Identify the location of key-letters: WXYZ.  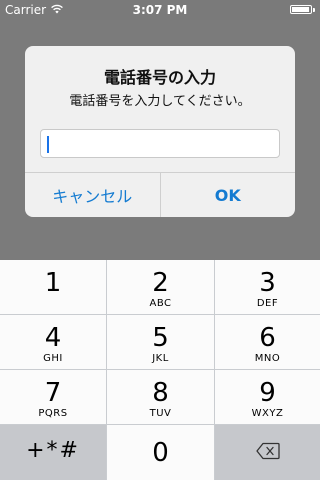
(267, 413).